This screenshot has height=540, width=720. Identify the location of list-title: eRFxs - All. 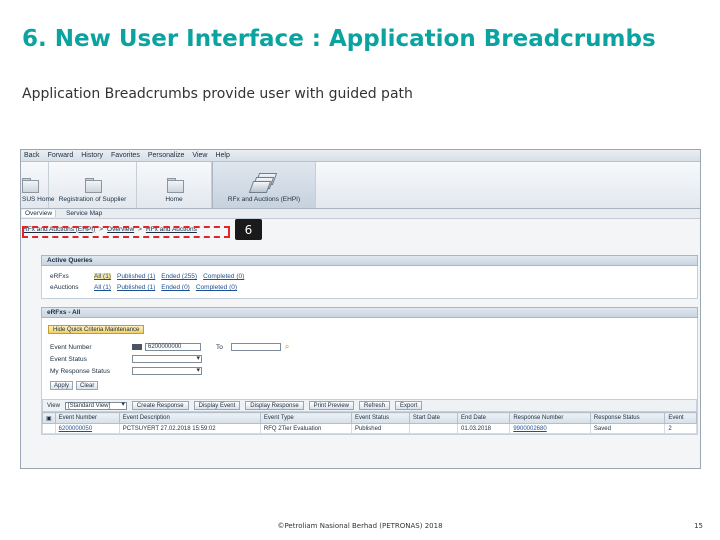
(369, 312).